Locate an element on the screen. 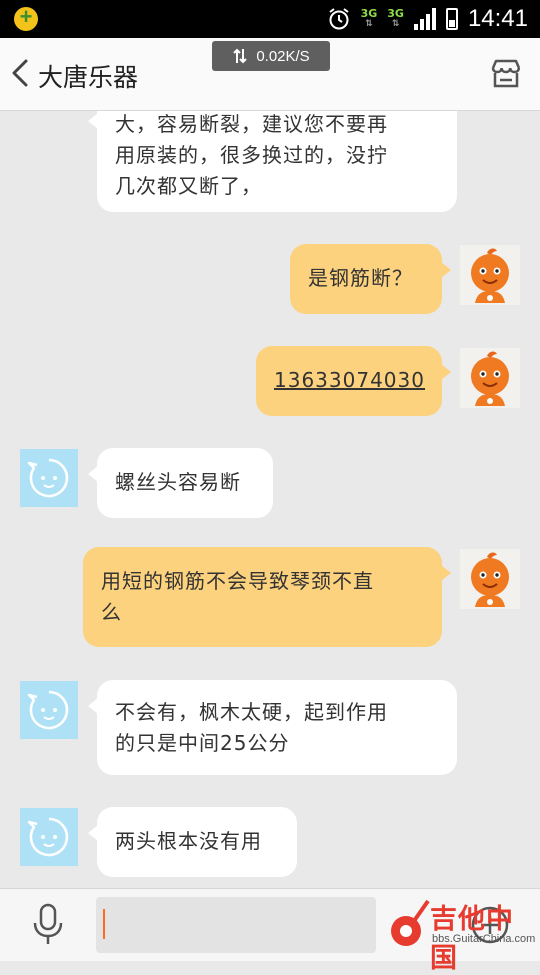  network-speed-badge: 0.02K/S is located at coordinates (271, 56).